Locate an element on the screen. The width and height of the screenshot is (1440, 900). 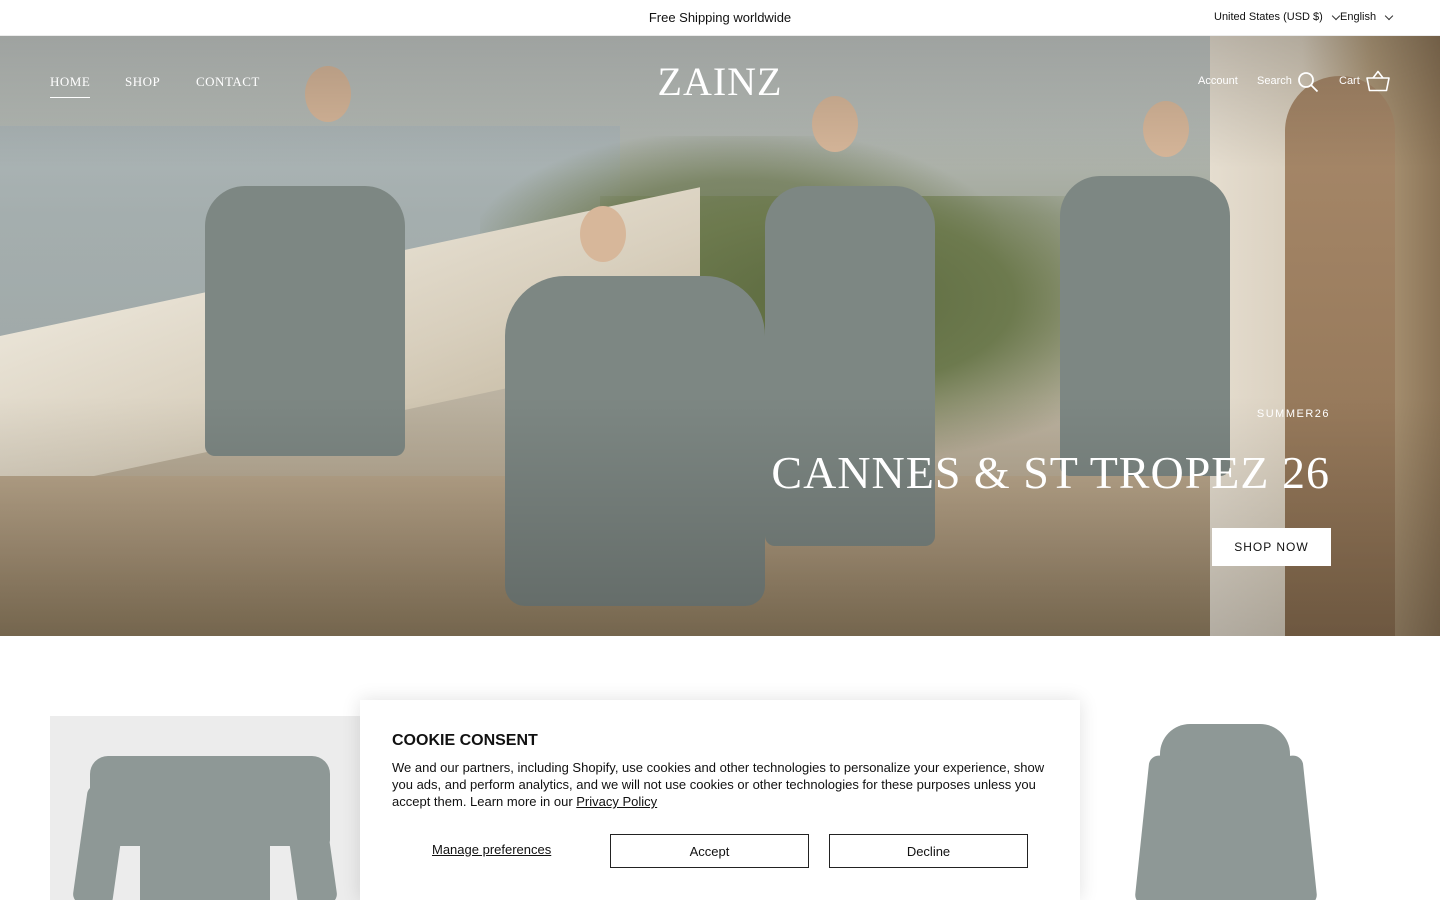
basket-icon is located at coordinates (1378, 81).